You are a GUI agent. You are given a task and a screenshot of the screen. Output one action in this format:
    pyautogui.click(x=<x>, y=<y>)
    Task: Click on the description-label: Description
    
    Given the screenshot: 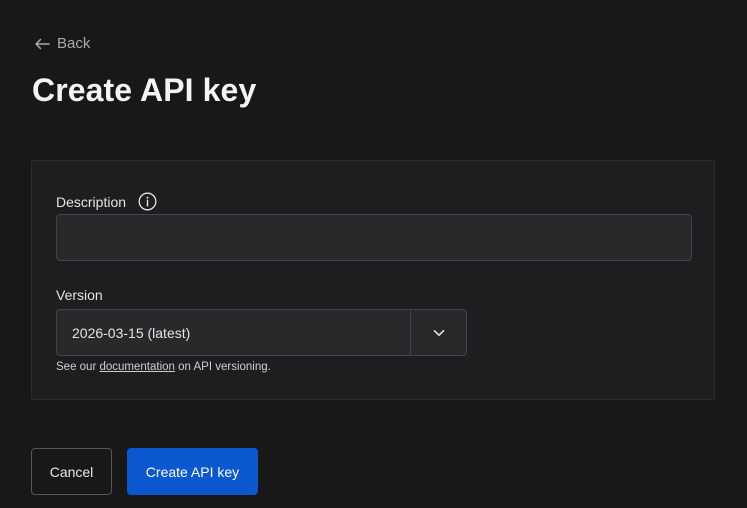 What is the action you would take?
    pyautogui.click(x=91, y=201)
    